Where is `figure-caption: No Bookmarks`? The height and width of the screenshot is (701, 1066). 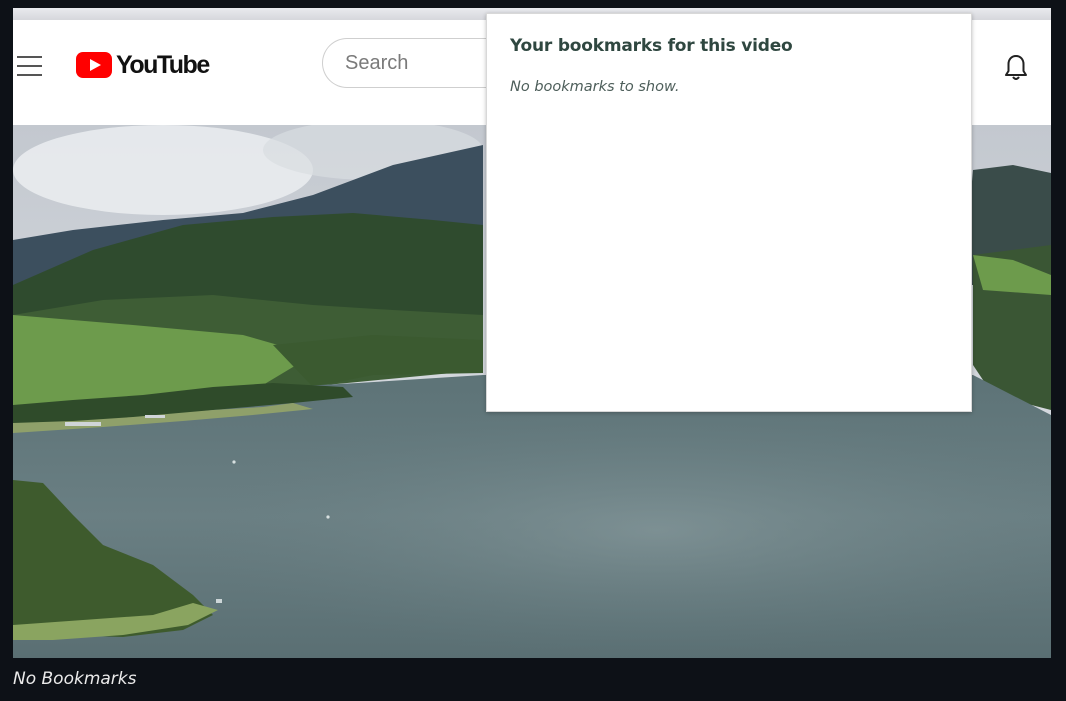
figure-caption: No Bookmarks is located at coordinates (75, 679).